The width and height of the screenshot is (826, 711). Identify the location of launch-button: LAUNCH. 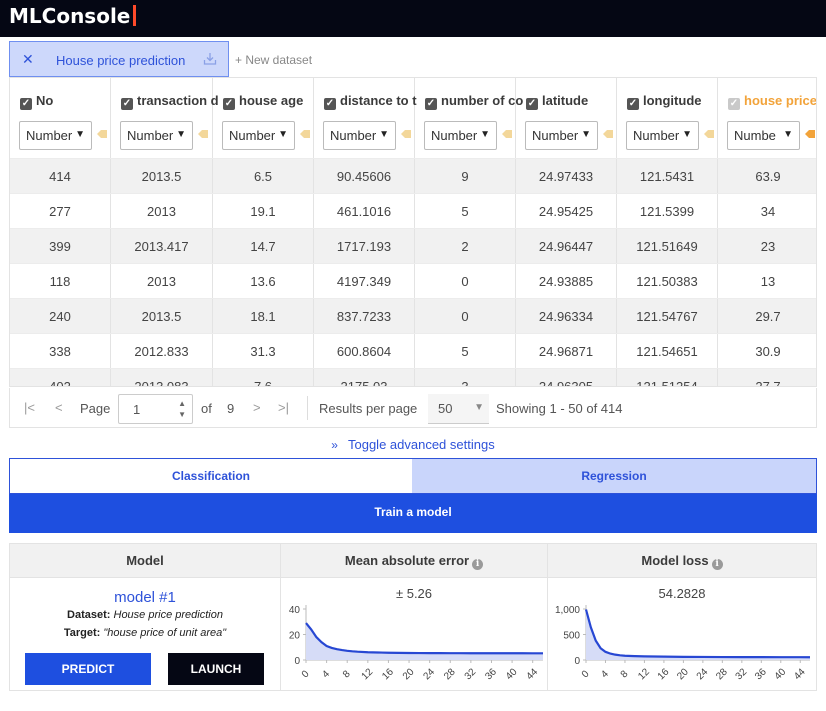
(216, 669).